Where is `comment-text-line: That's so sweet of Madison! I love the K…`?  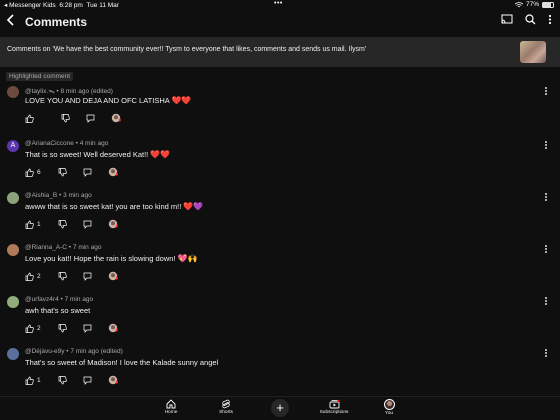
comment-text-line: That's so sweet of Madison! I love the K… is located at coordinates (121, 362).